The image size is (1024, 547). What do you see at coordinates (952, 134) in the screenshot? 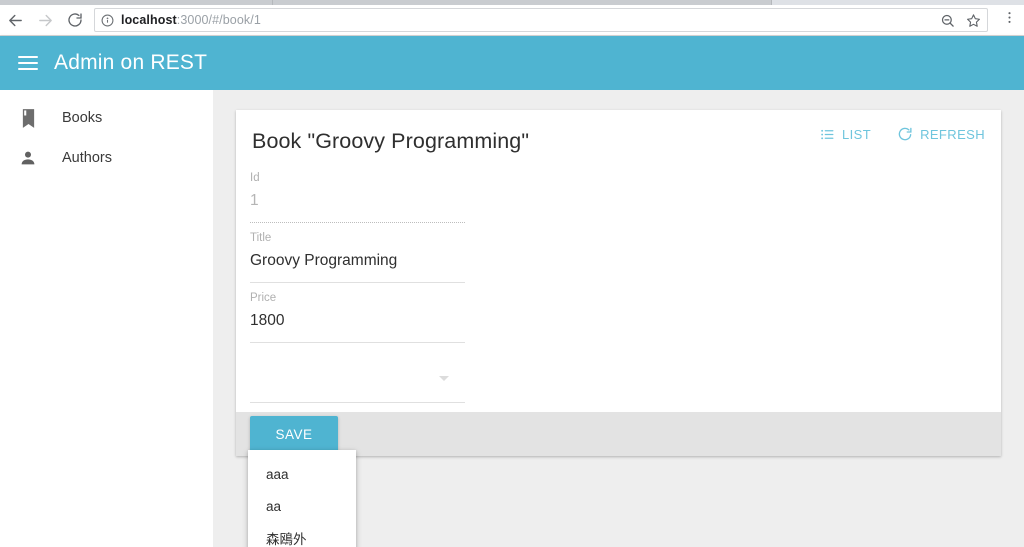
I see `refresh-button-label: REFRESH` at bounding box center [952, 134].